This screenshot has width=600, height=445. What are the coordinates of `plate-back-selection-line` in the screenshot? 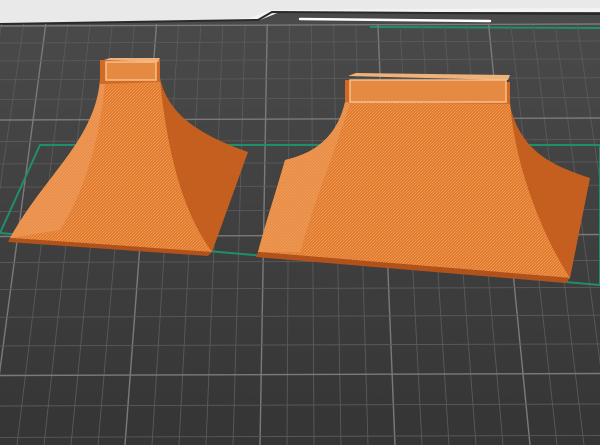 It's located at (484, 27).